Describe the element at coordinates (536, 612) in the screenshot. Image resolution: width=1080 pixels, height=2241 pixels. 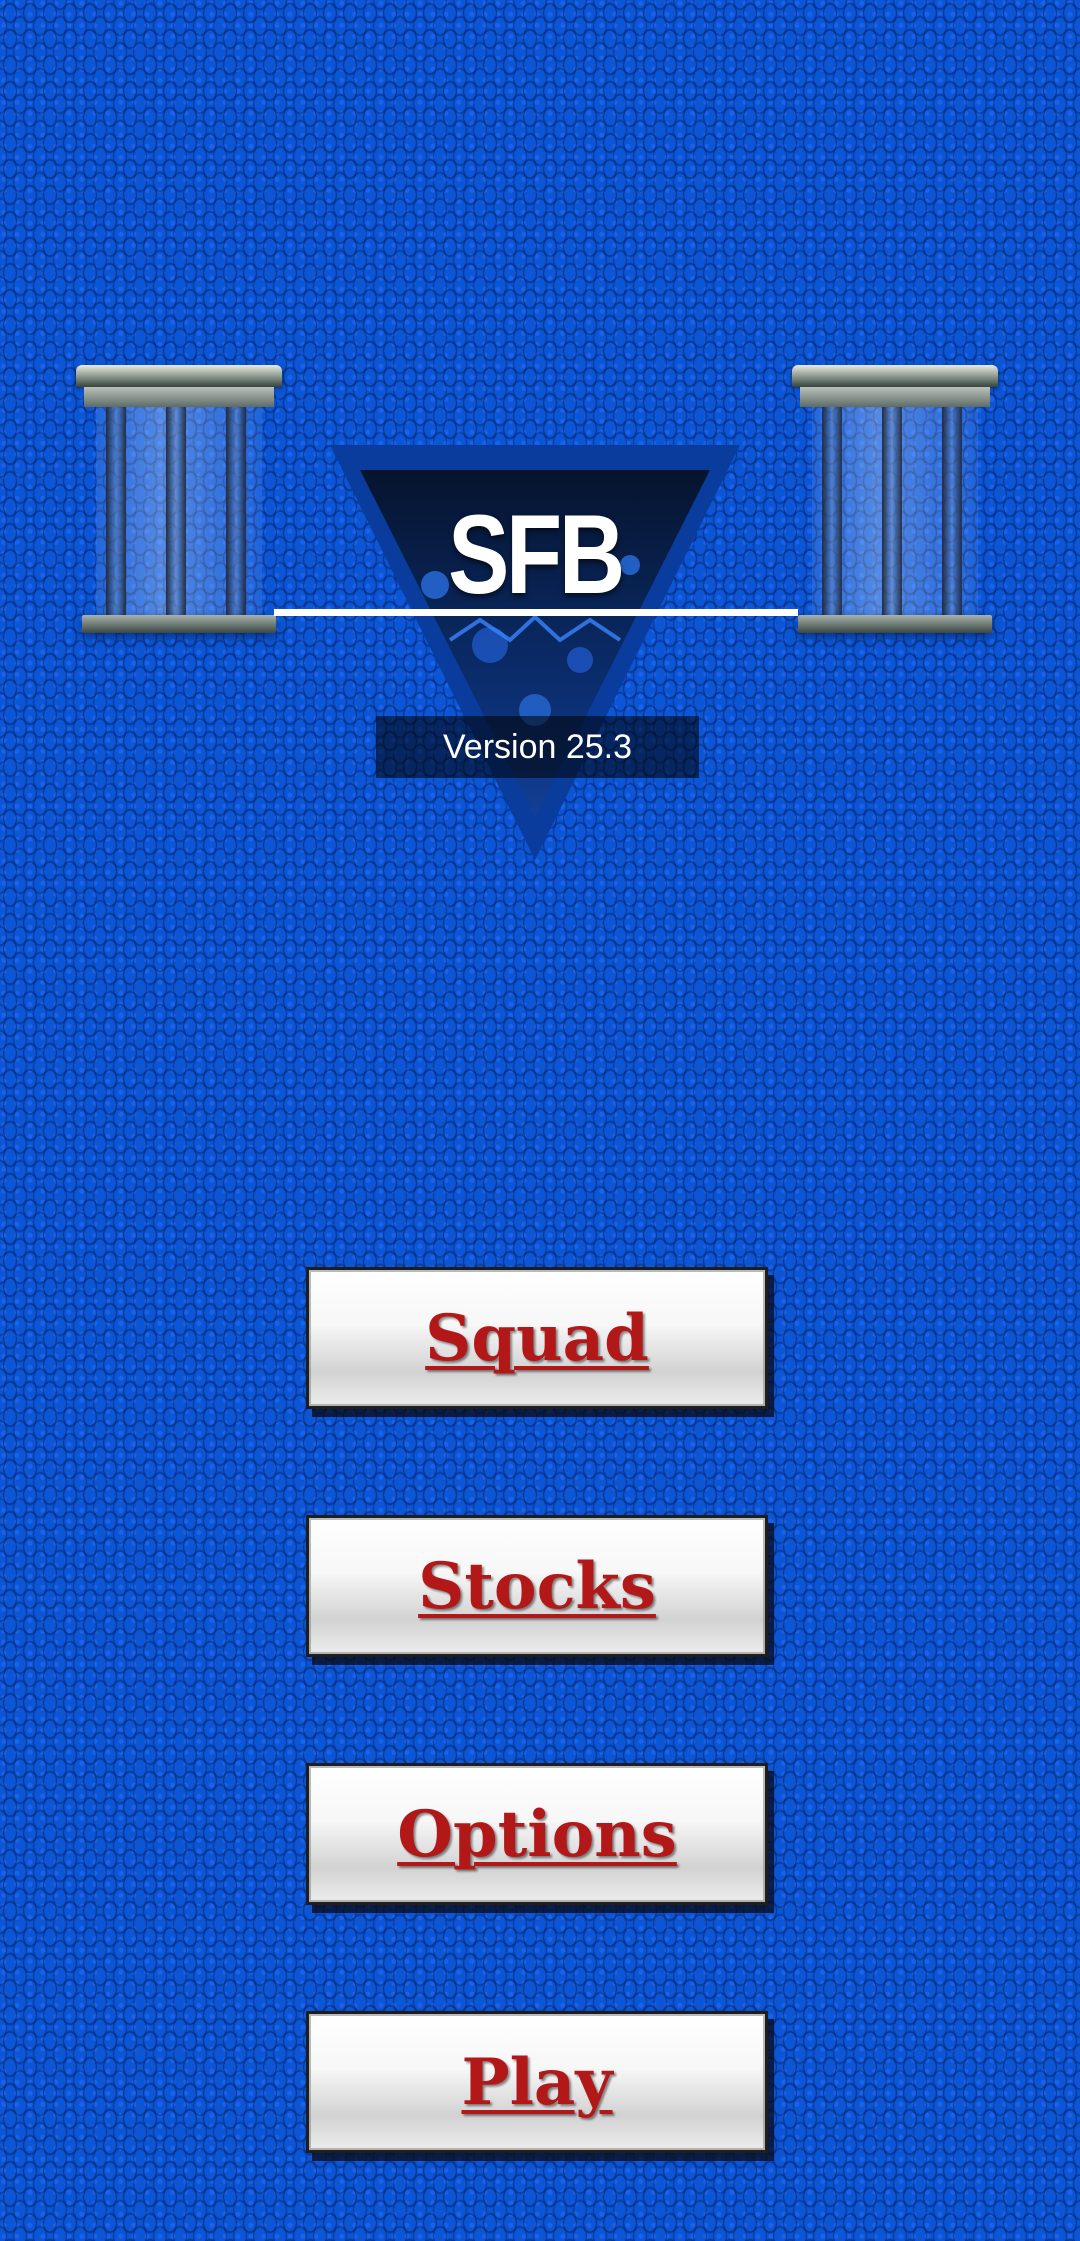
I see `logo-divider` at that location.